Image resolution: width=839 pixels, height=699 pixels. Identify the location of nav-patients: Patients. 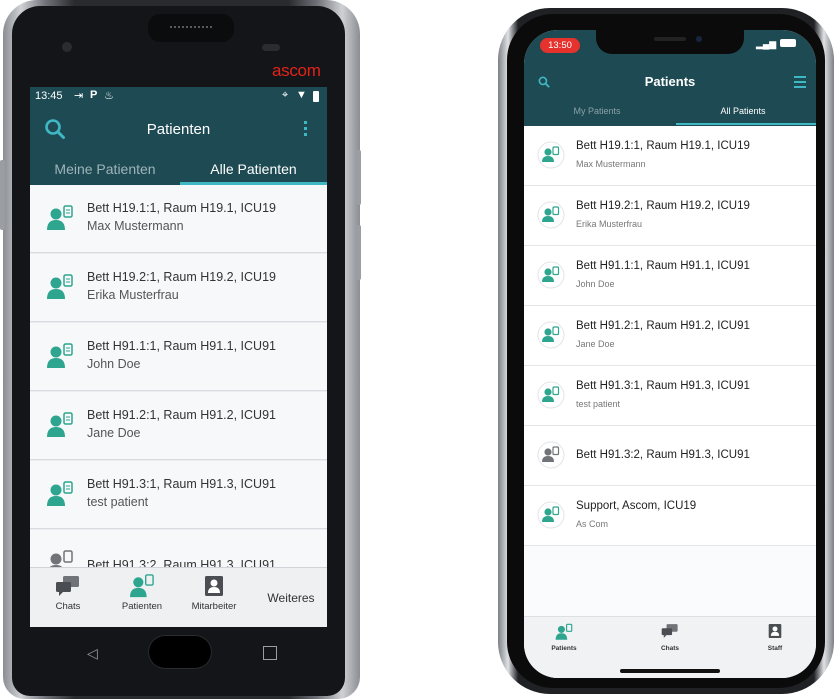
(564, 646).